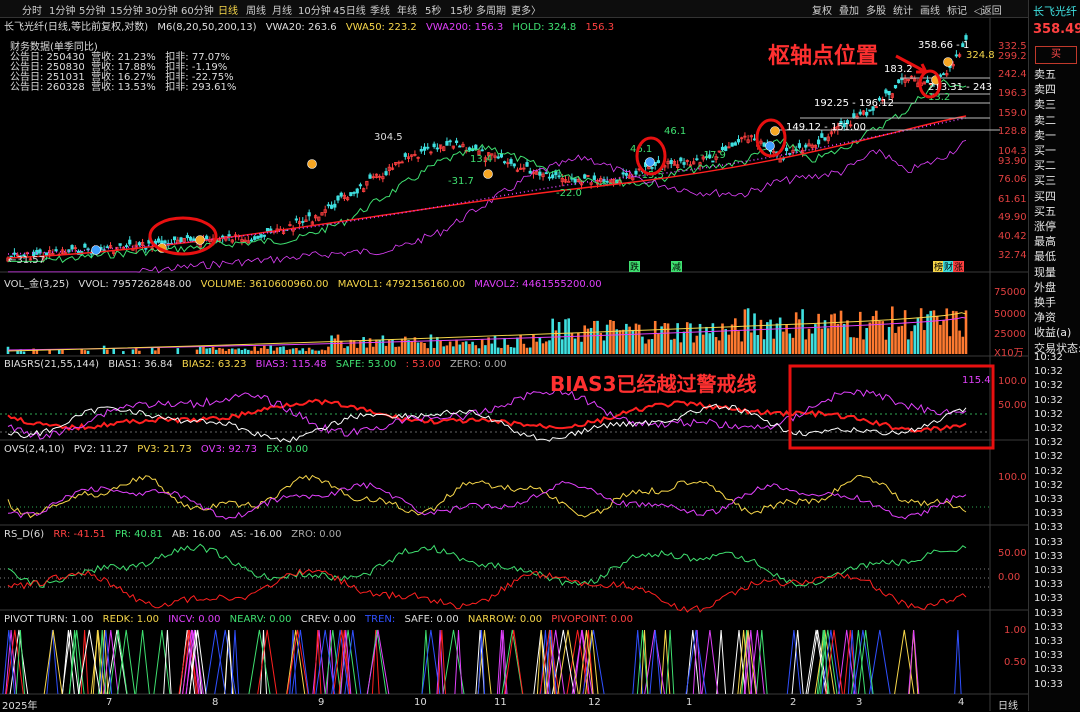 Image resolution: width=1080 pixels, height=712 pixels. Describe the element at coordinates (491, 9) in the screenshot. I see `period-tab-15: 多周期` at that location.